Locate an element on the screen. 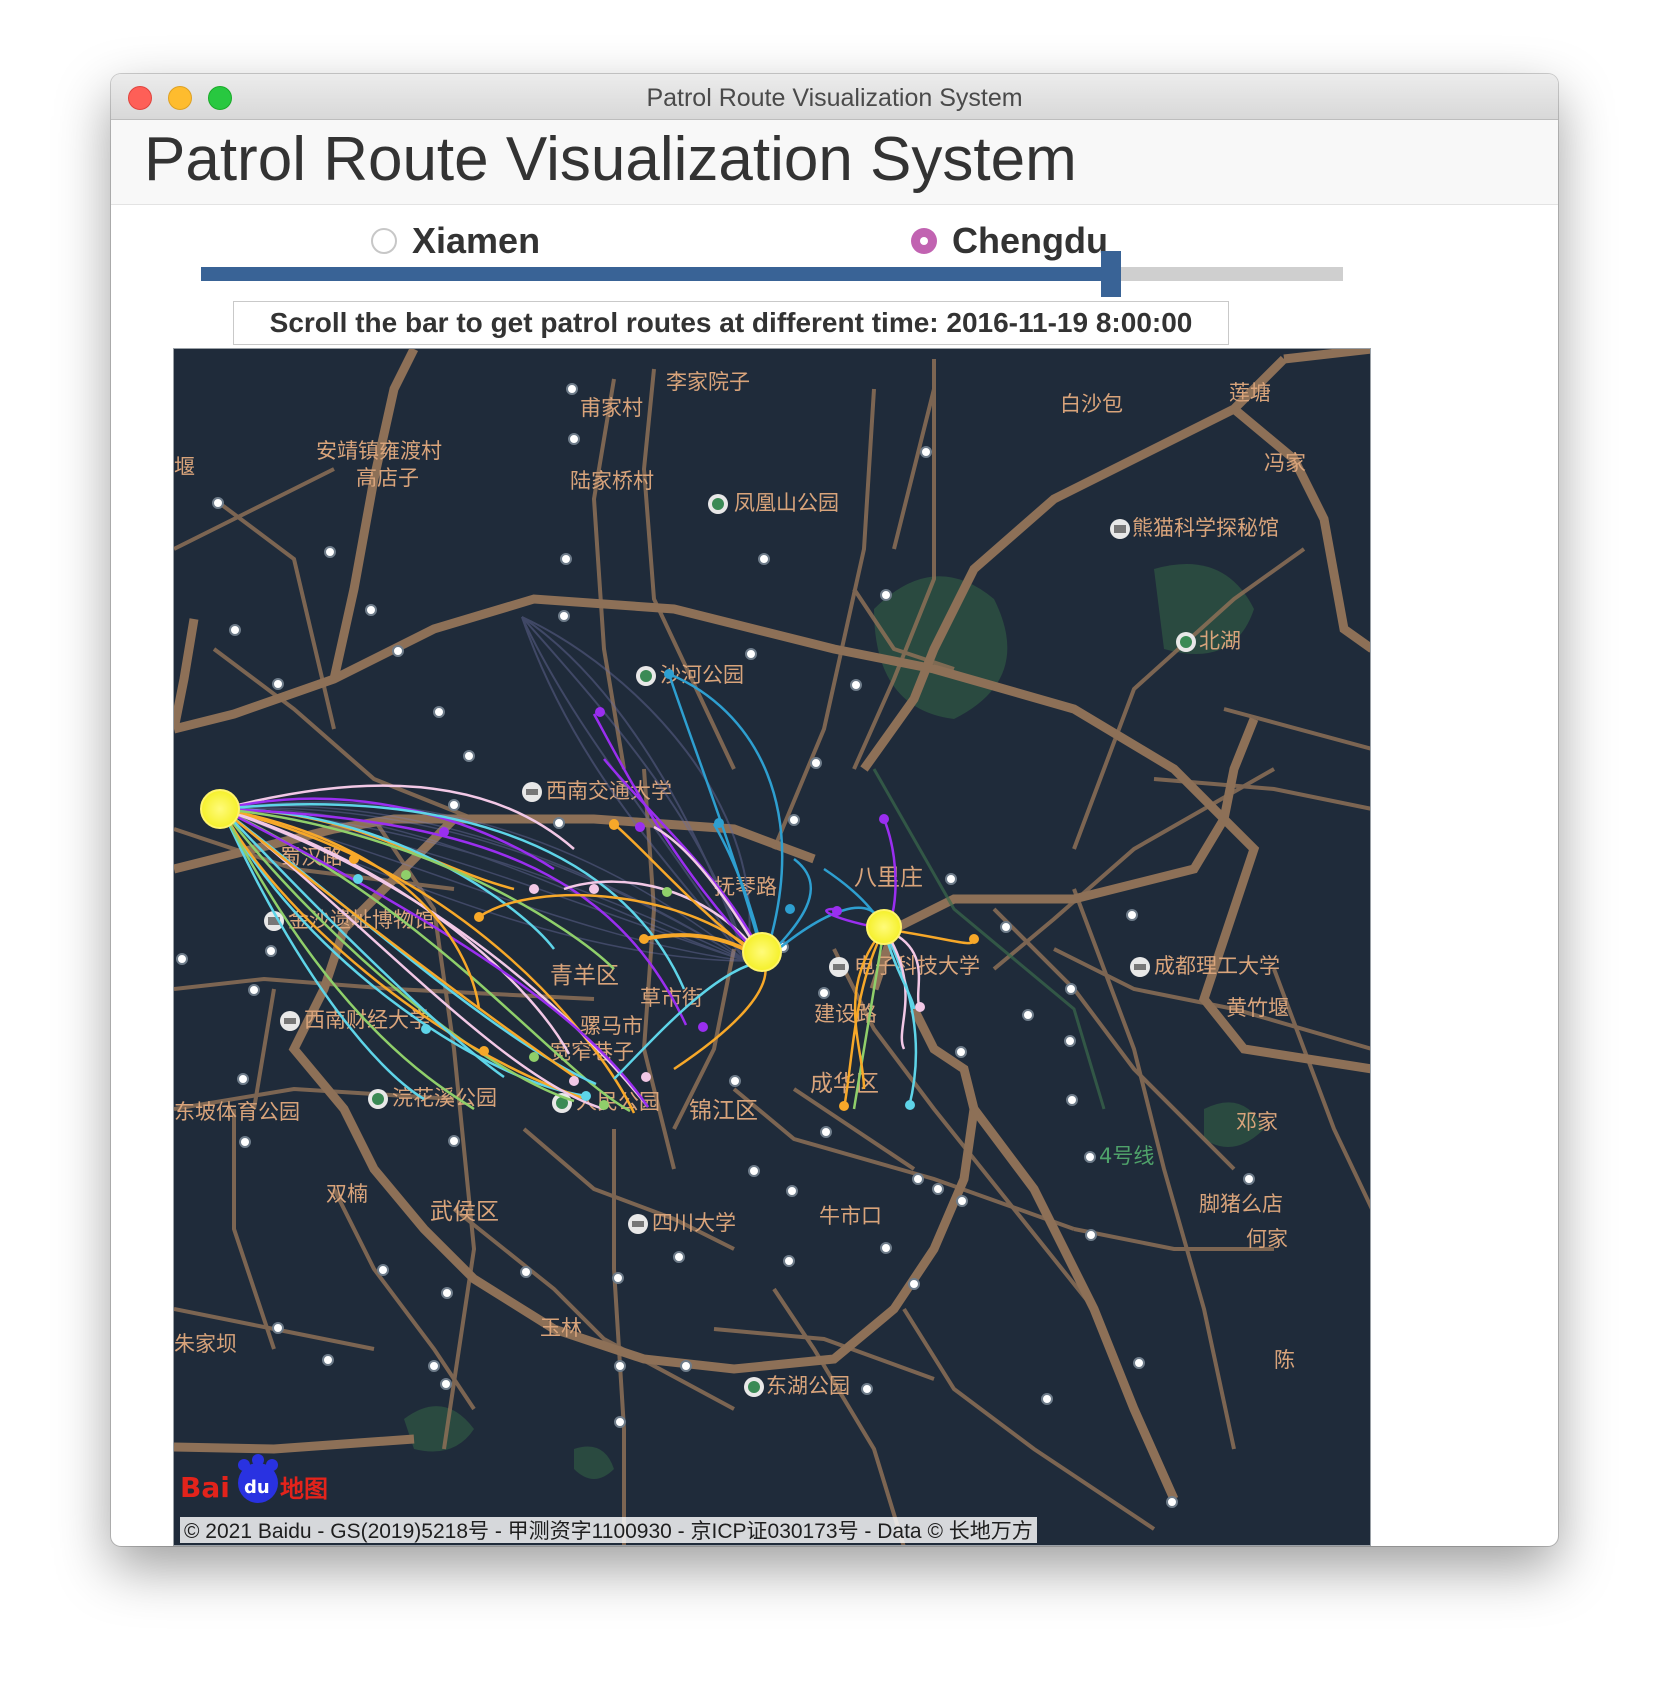 Image resolution: width=1670 pixels, height=1694 pixels. map-label: 邓家 is located at coordinates (1257, 1122).